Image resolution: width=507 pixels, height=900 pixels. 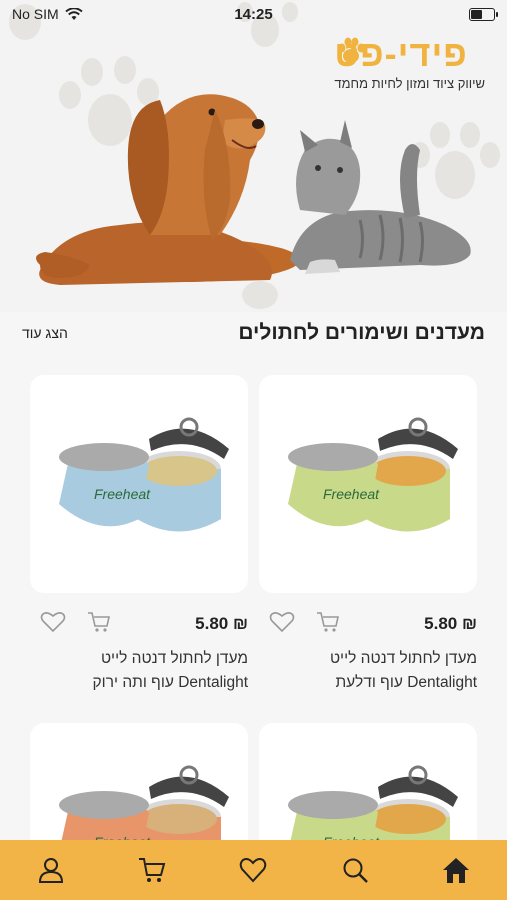 I want to click on user-icon, so click(x=50, y=870).